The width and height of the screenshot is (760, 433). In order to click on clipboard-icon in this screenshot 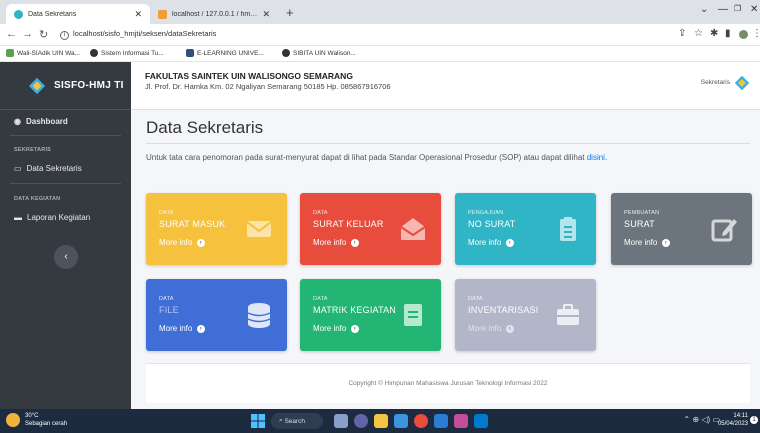, I will do `click(568, 229)`.